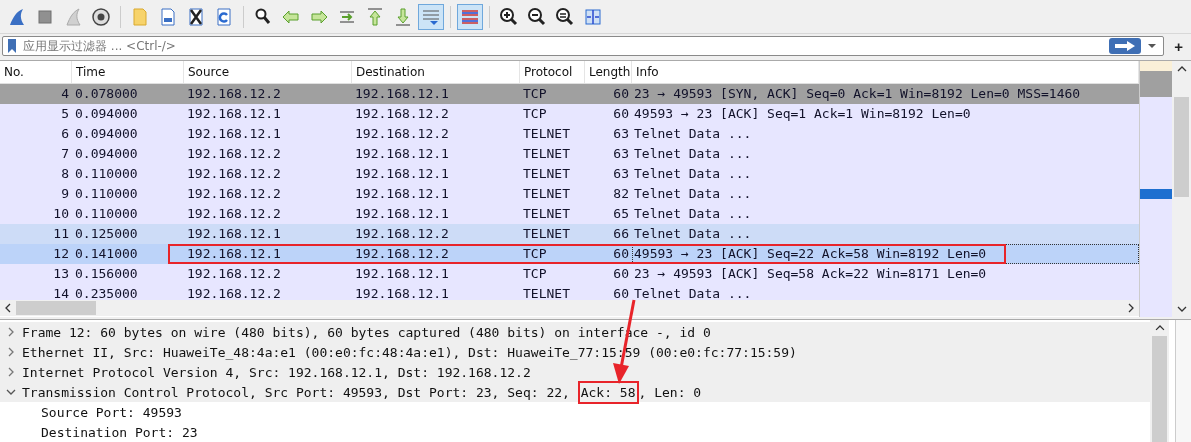  What do you see at coordinates (168, 16) in the screenshot?
I see `file-icon` at bounding box center [168, 16].